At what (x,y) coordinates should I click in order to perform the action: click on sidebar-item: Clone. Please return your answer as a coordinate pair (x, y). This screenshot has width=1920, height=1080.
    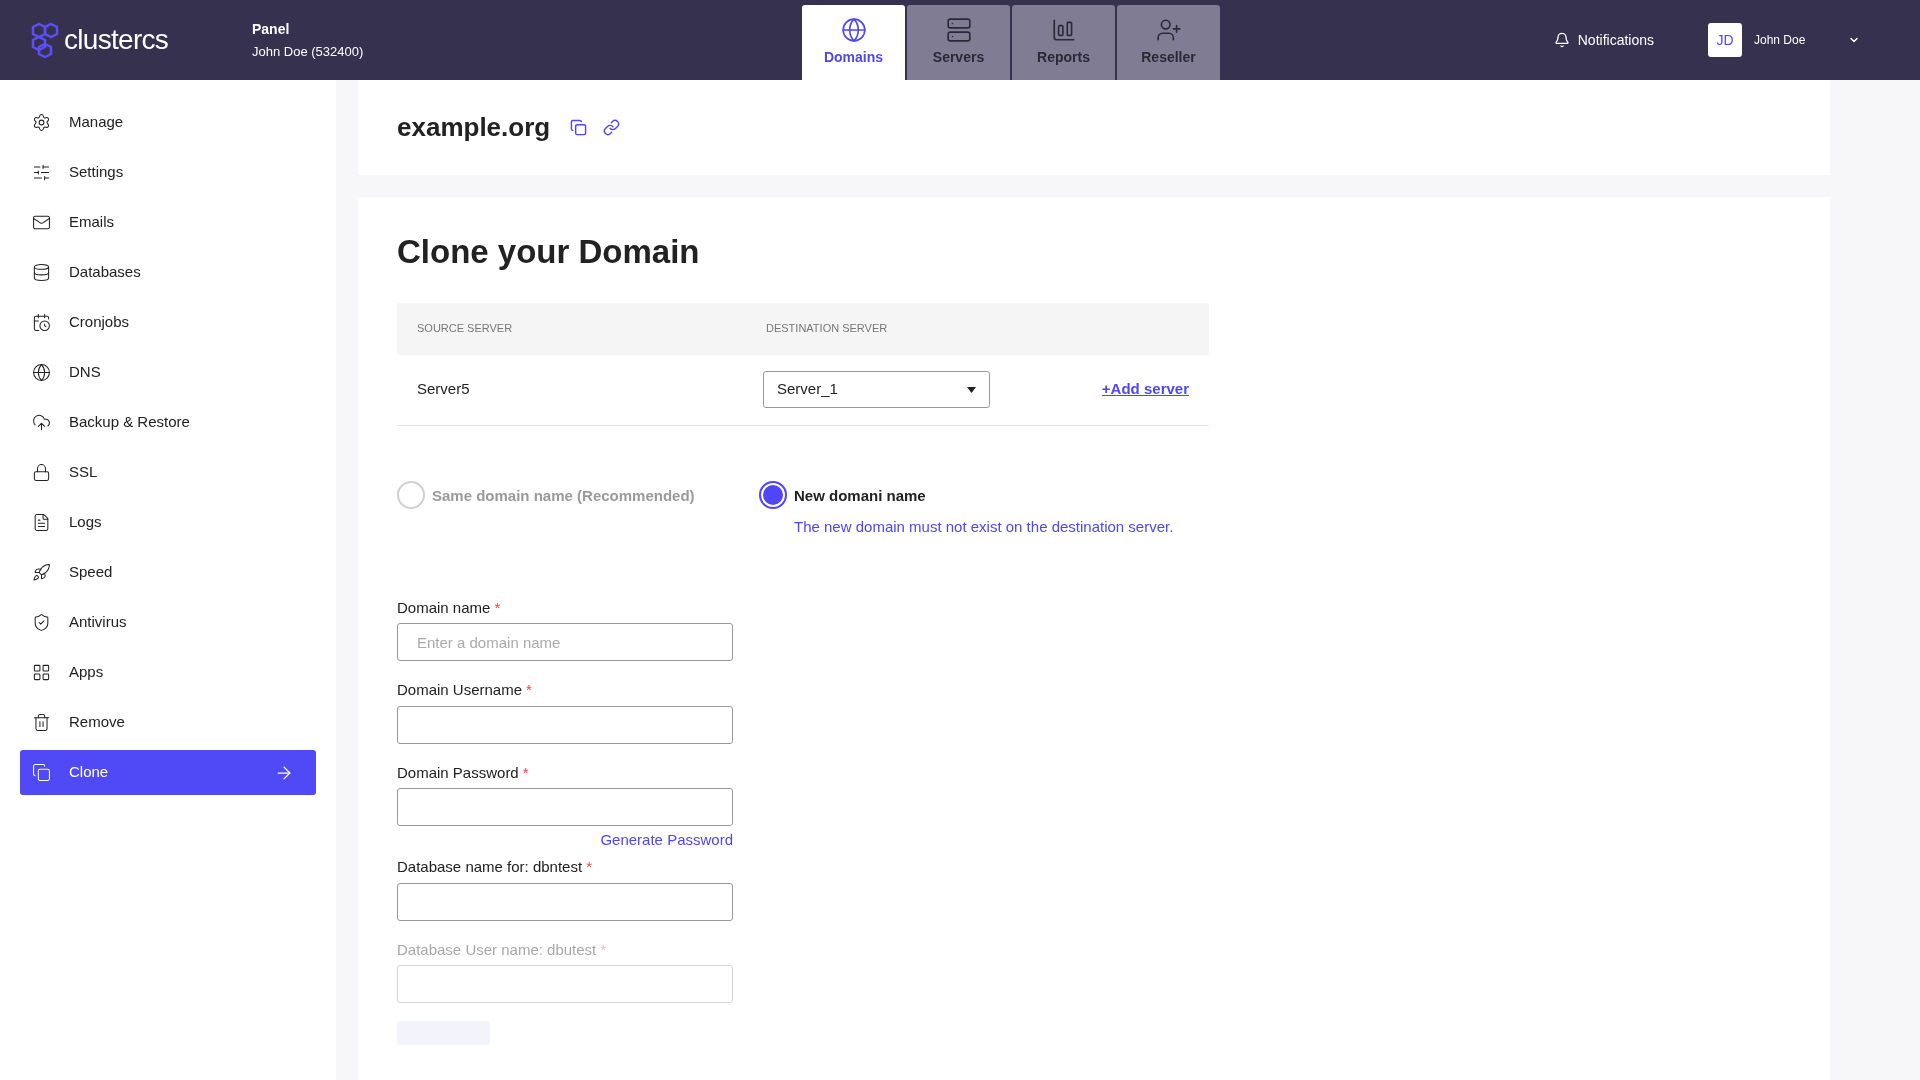
    Looking at the image, I should click on (168, 772).